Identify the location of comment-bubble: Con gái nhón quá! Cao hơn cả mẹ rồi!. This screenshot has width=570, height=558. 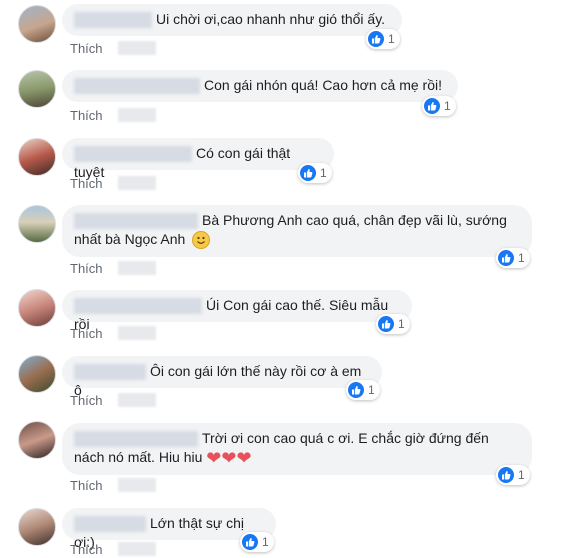
(260, 86).